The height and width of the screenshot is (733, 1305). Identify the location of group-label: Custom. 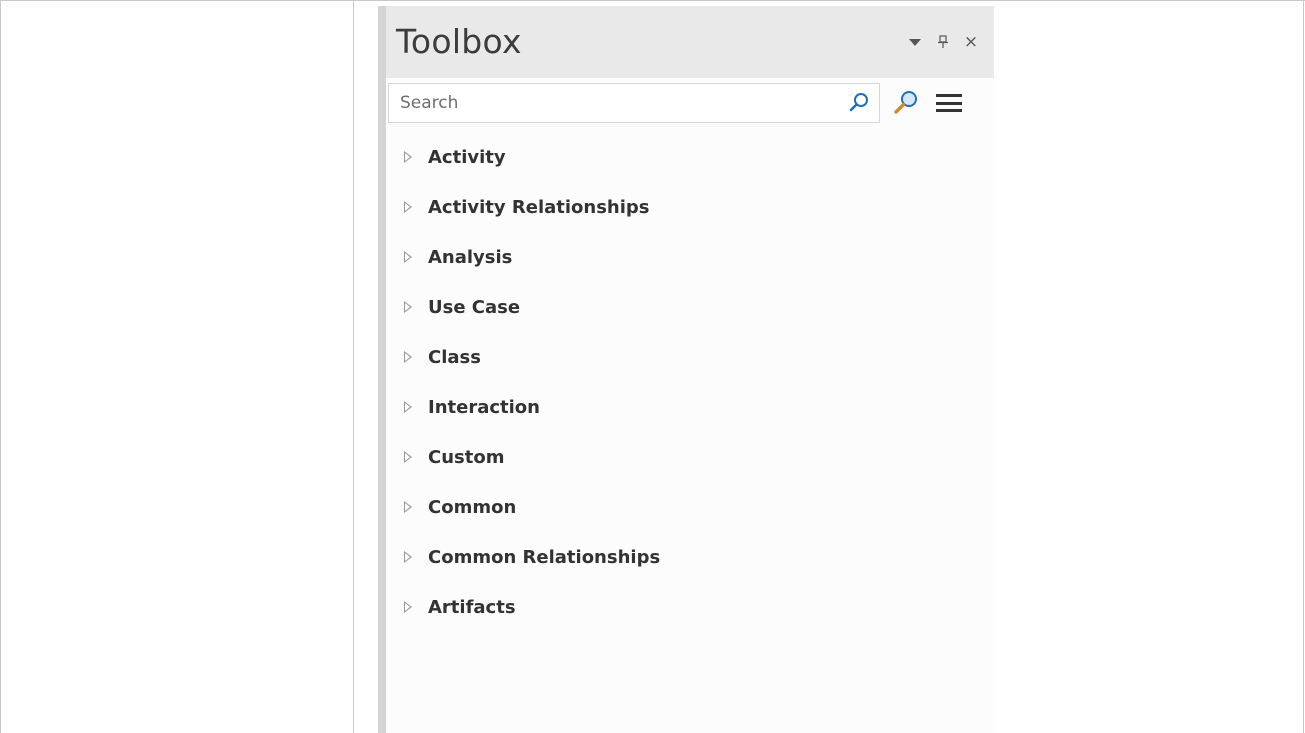
(466, 457).